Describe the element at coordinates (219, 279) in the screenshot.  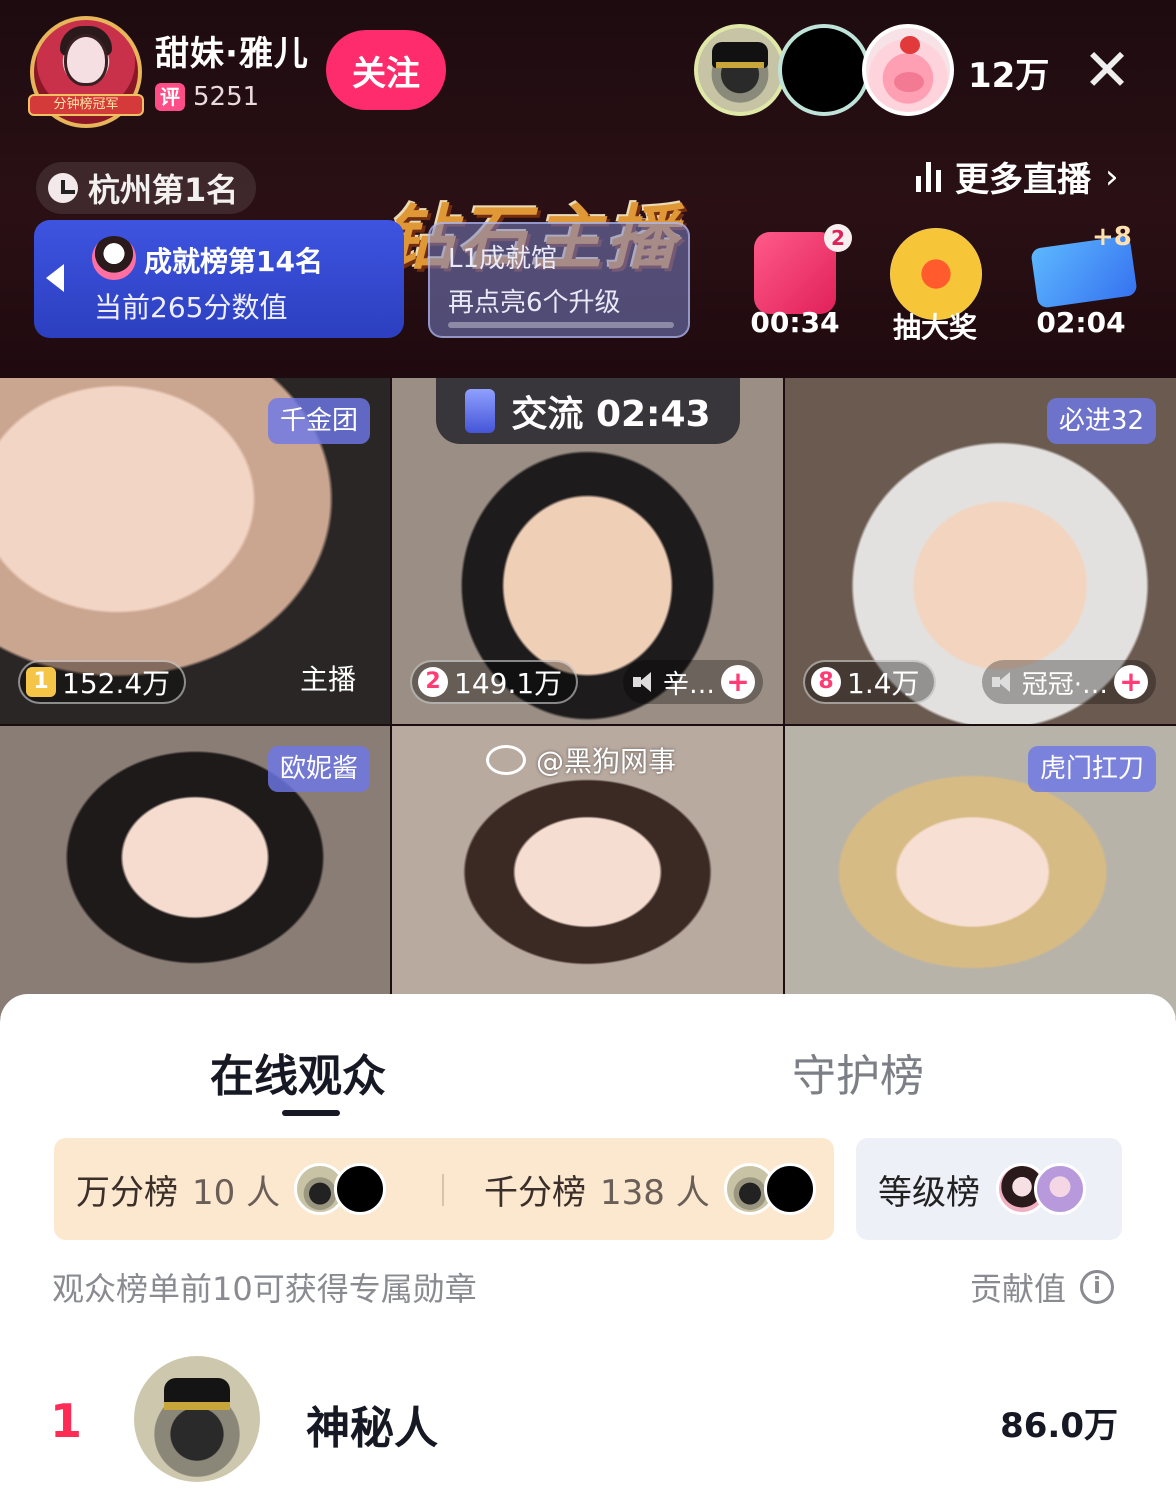
I see `achievement-card: 成就榜第14名 当前265分数值` at that location.